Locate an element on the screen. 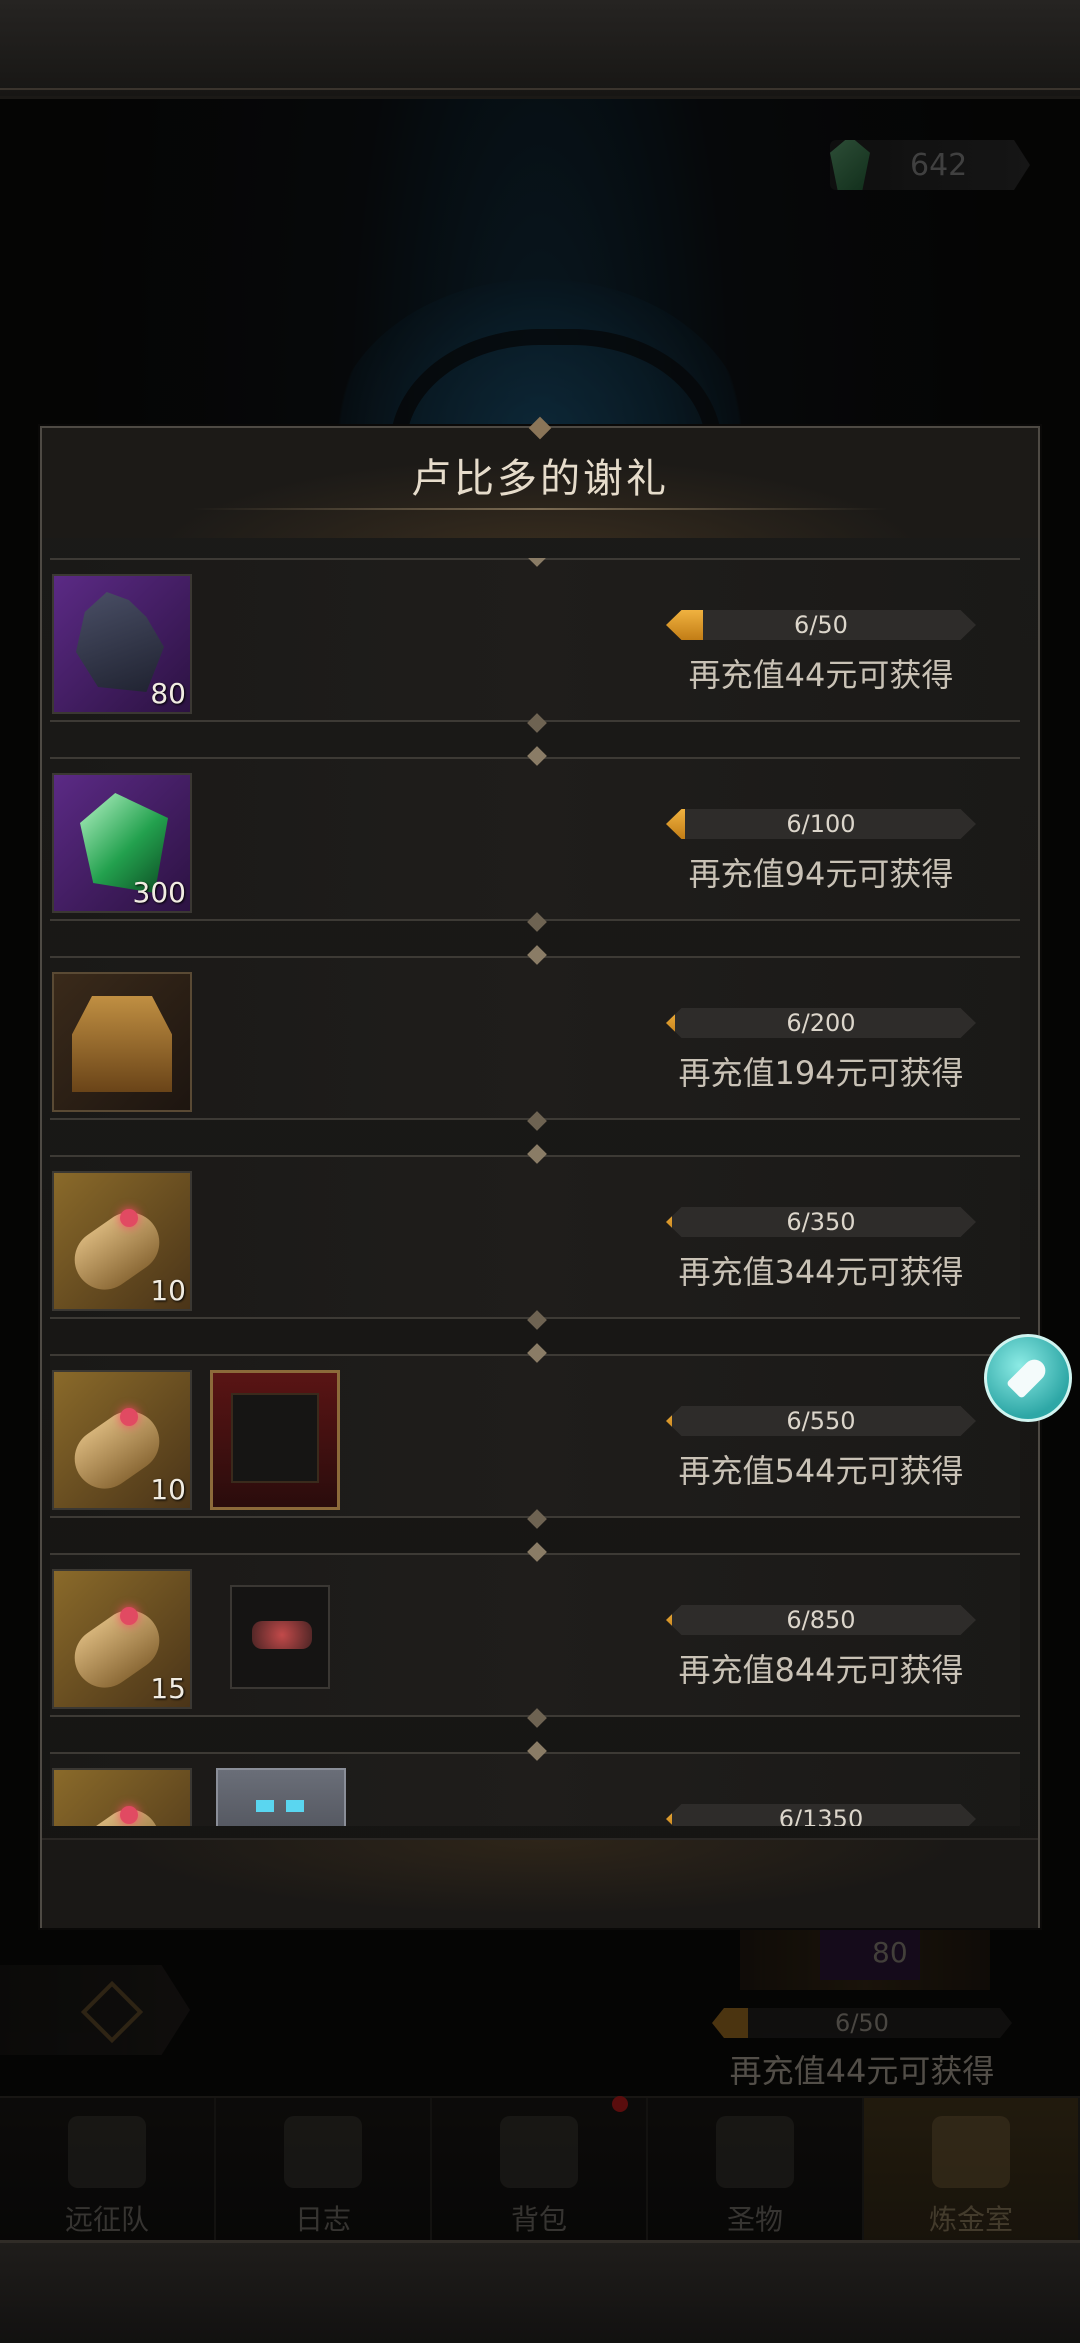 This screenshot has width=1080, height=2343. dialog-title: 卢比多的谢礼 is located at coordinates (540, 479).